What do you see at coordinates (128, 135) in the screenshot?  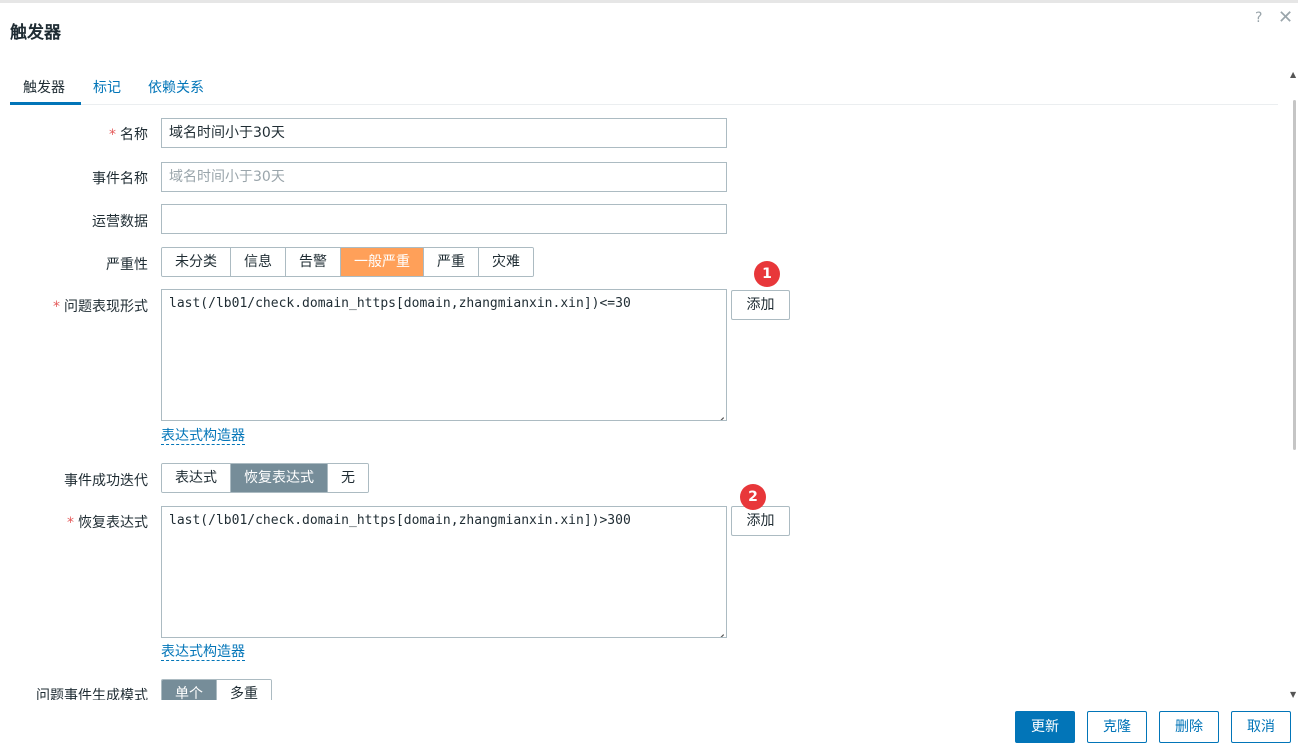 I see `name-label: * 名称` at bounding box center [128, 135].